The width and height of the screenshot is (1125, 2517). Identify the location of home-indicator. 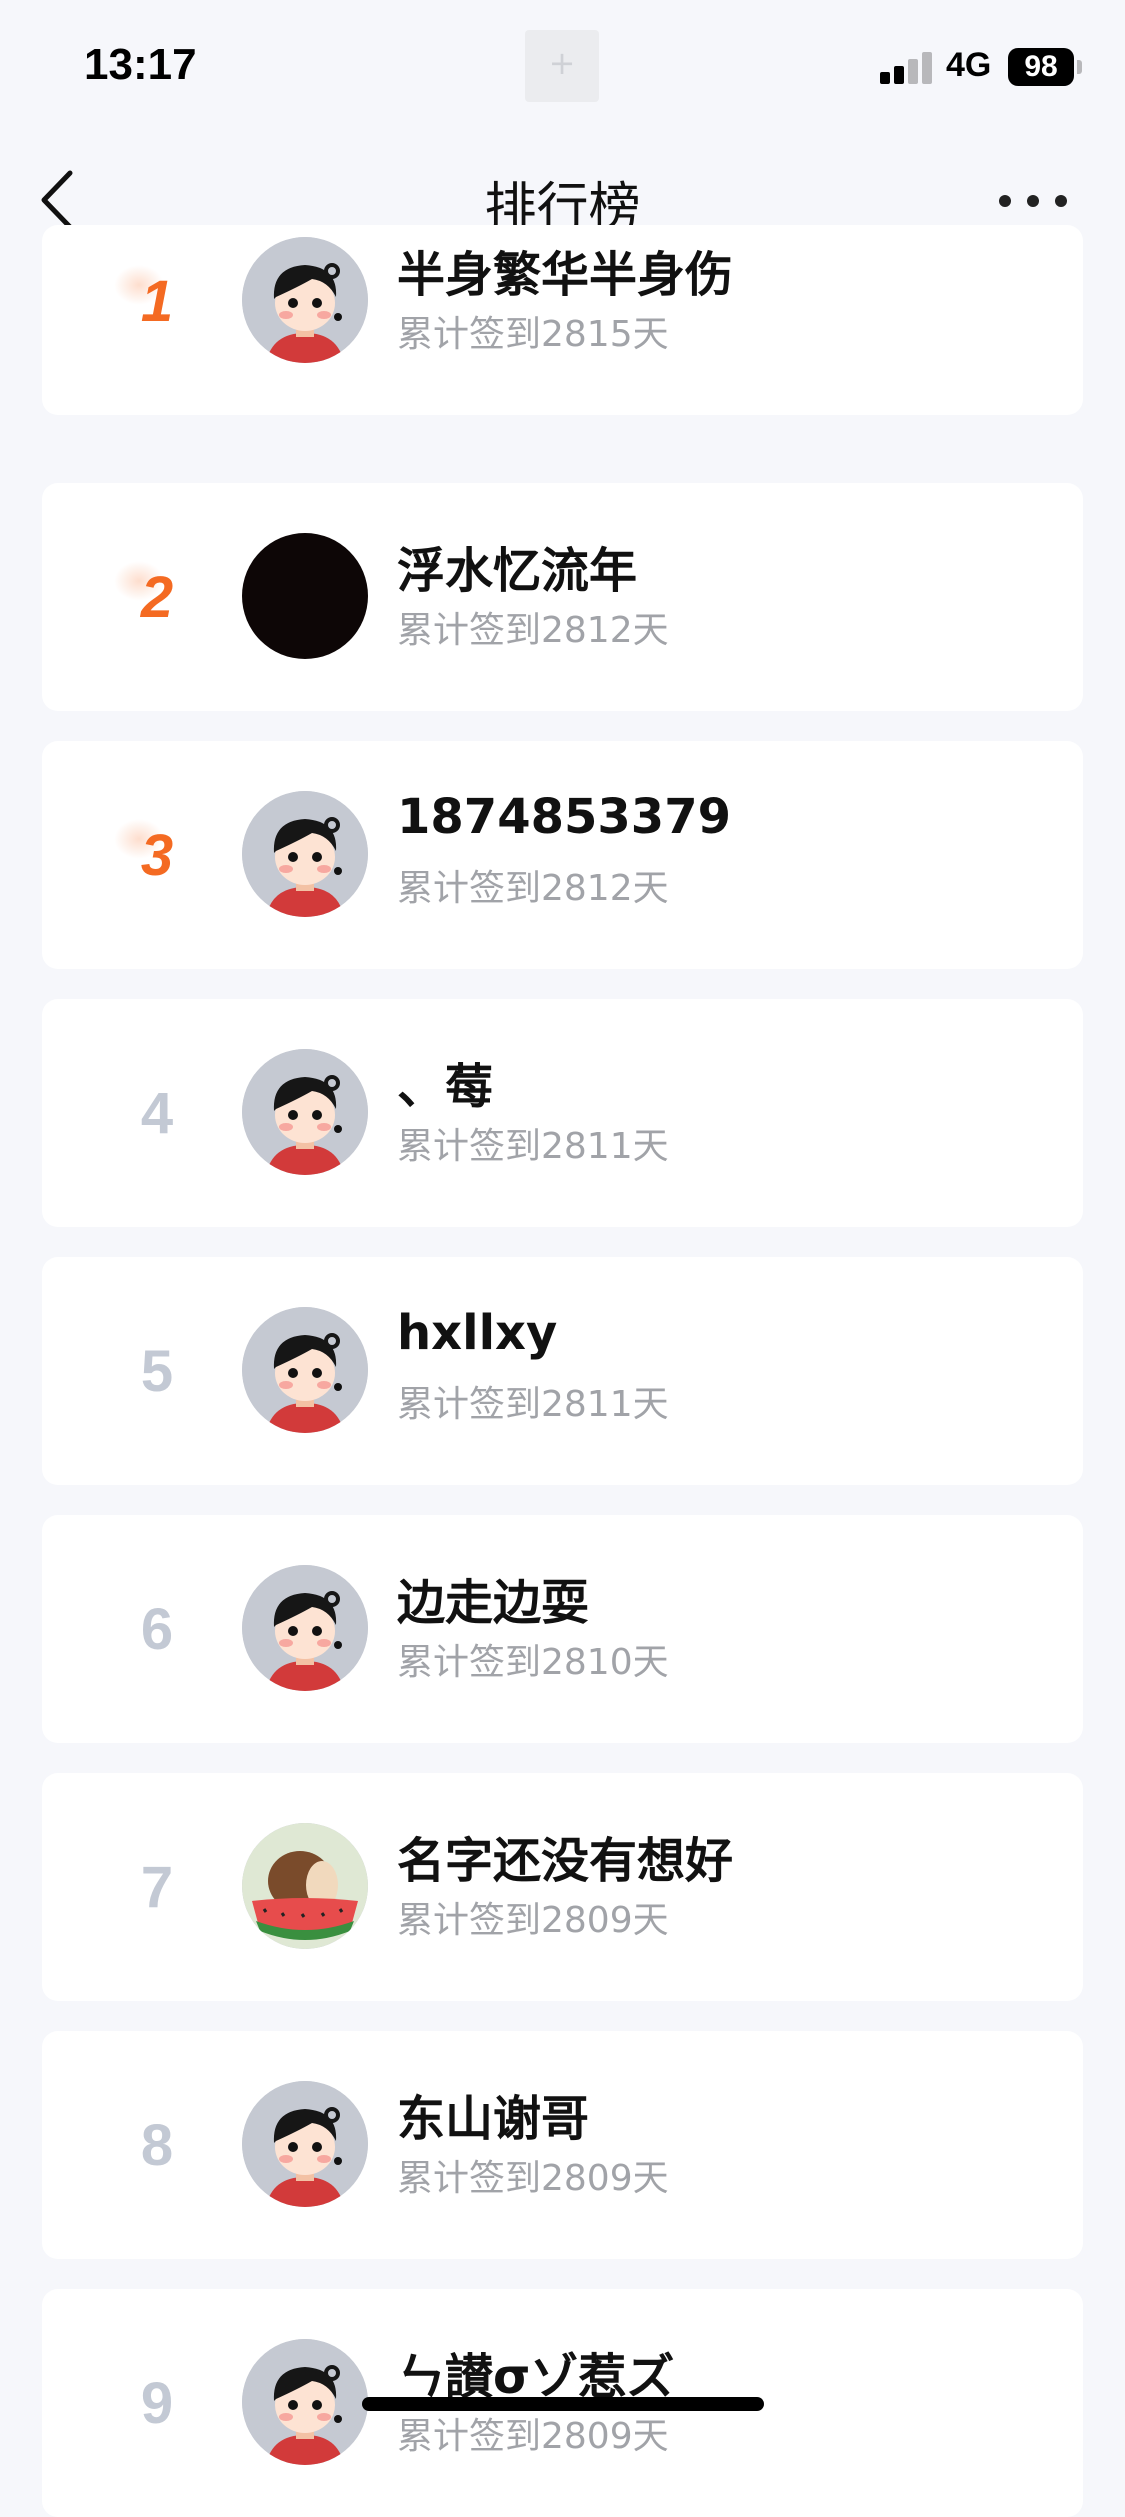
(563, 2404).